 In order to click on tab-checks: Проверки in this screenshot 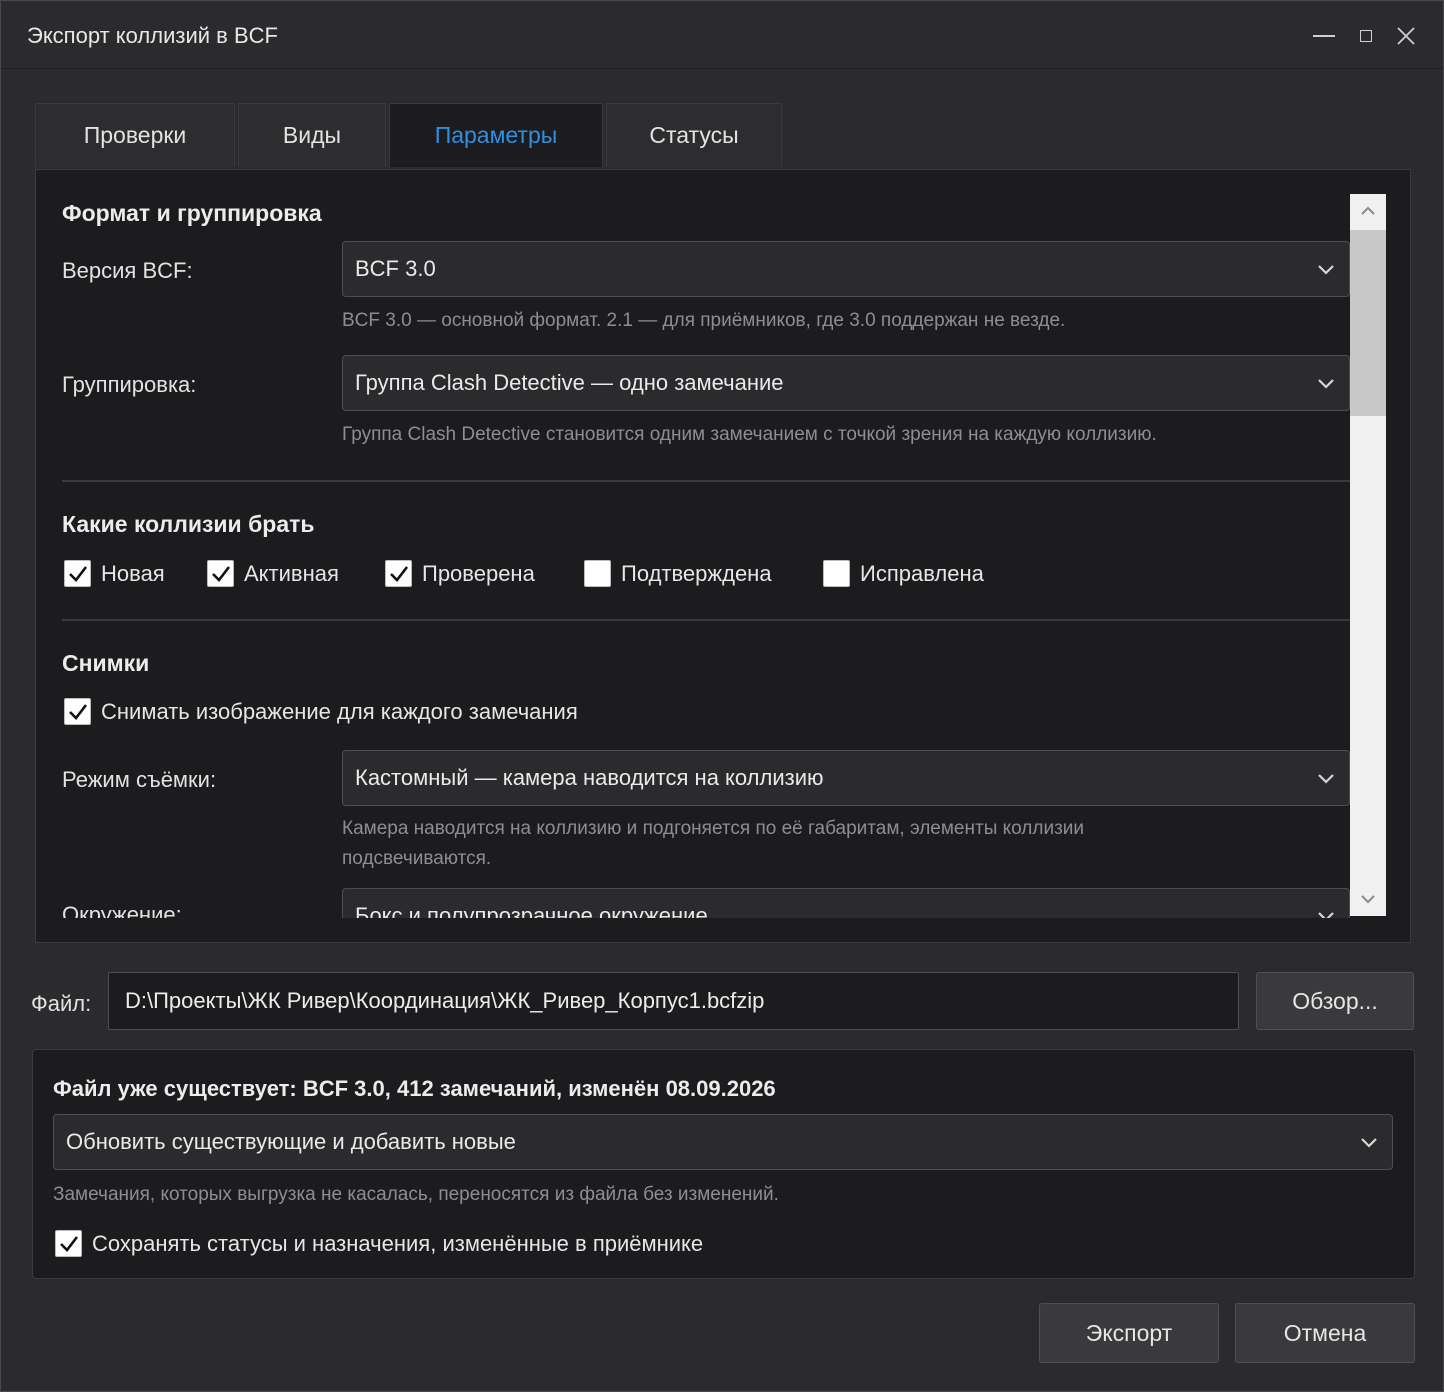, I will do `click(135, 135)`.